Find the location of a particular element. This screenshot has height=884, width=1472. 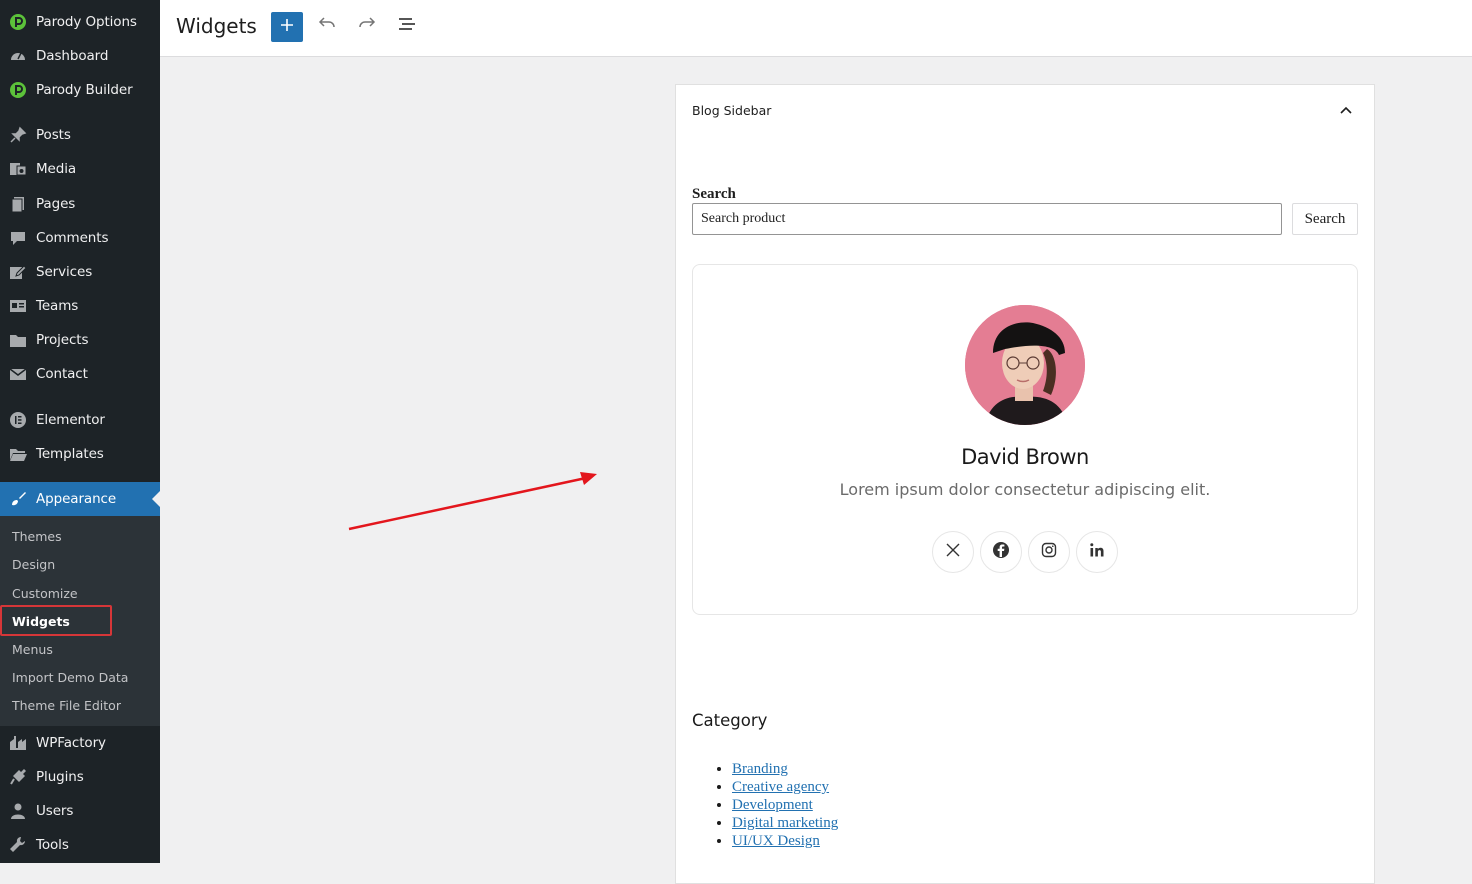

parody-logo-icon is located at coordinates (18, 22).